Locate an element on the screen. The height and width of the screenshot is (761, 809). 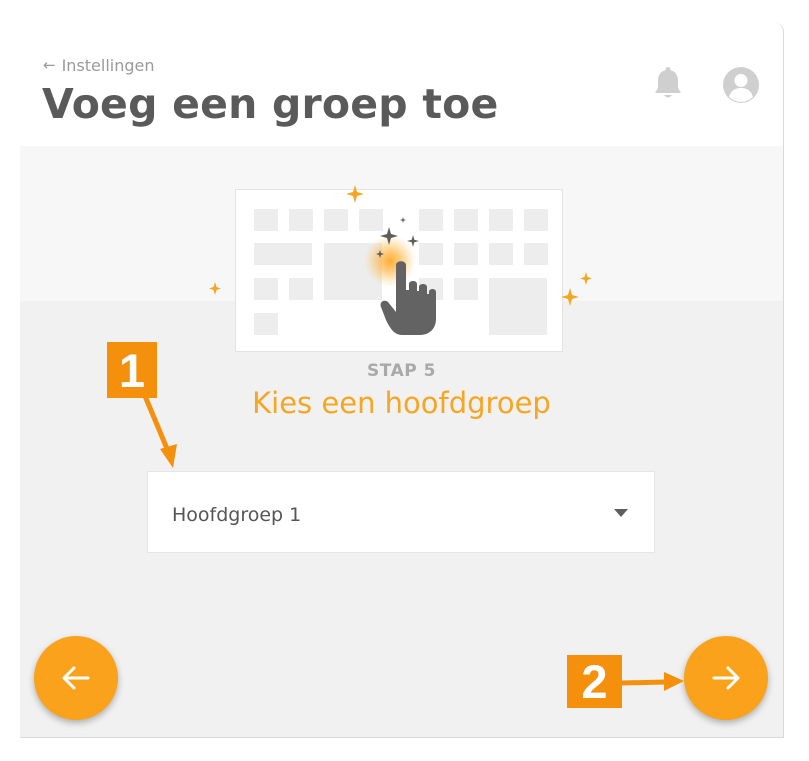
callout-2-arrowhead is located at coordinates (674, 681).